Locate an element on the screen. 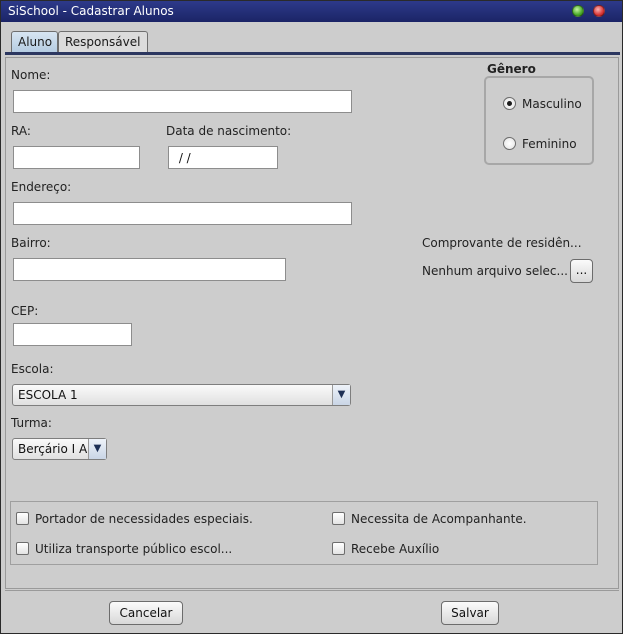 The width and height of the screenshot is (623, 634). footer-divider is located at coordinates (312, 590).